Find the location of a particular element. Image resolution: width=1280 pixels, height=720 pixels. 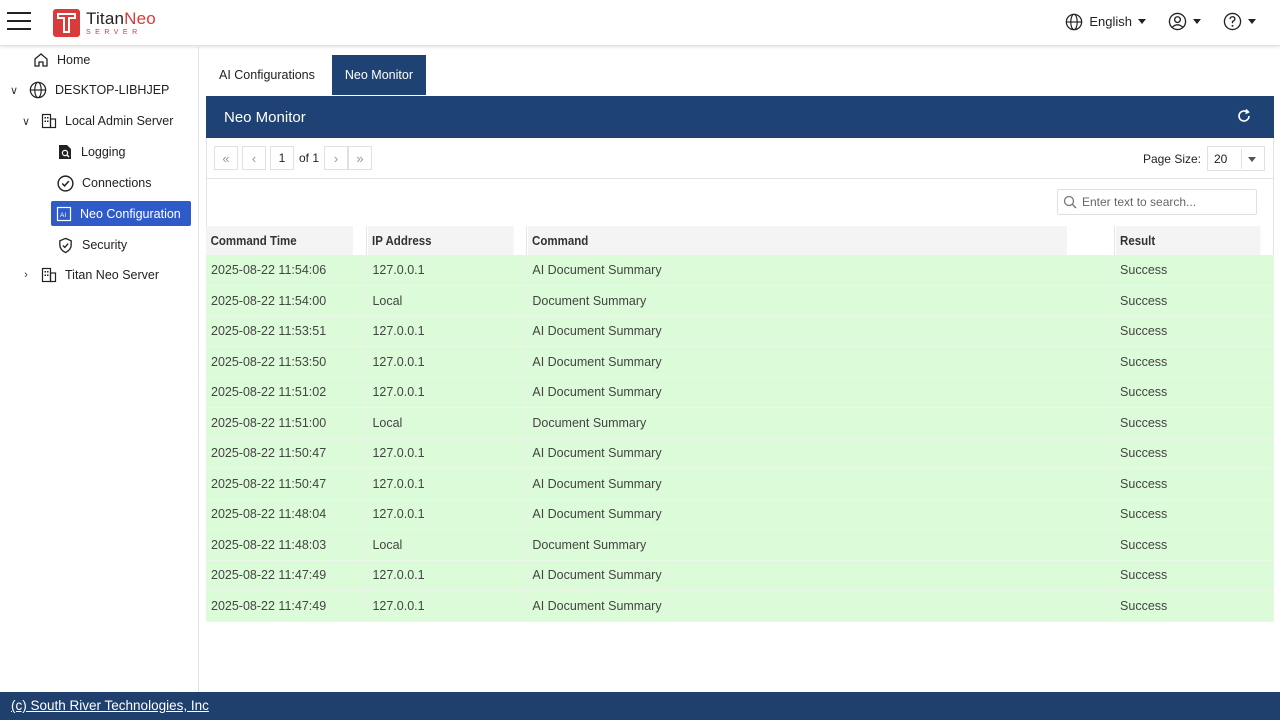

home-icon is located at coordinates (41, 60).